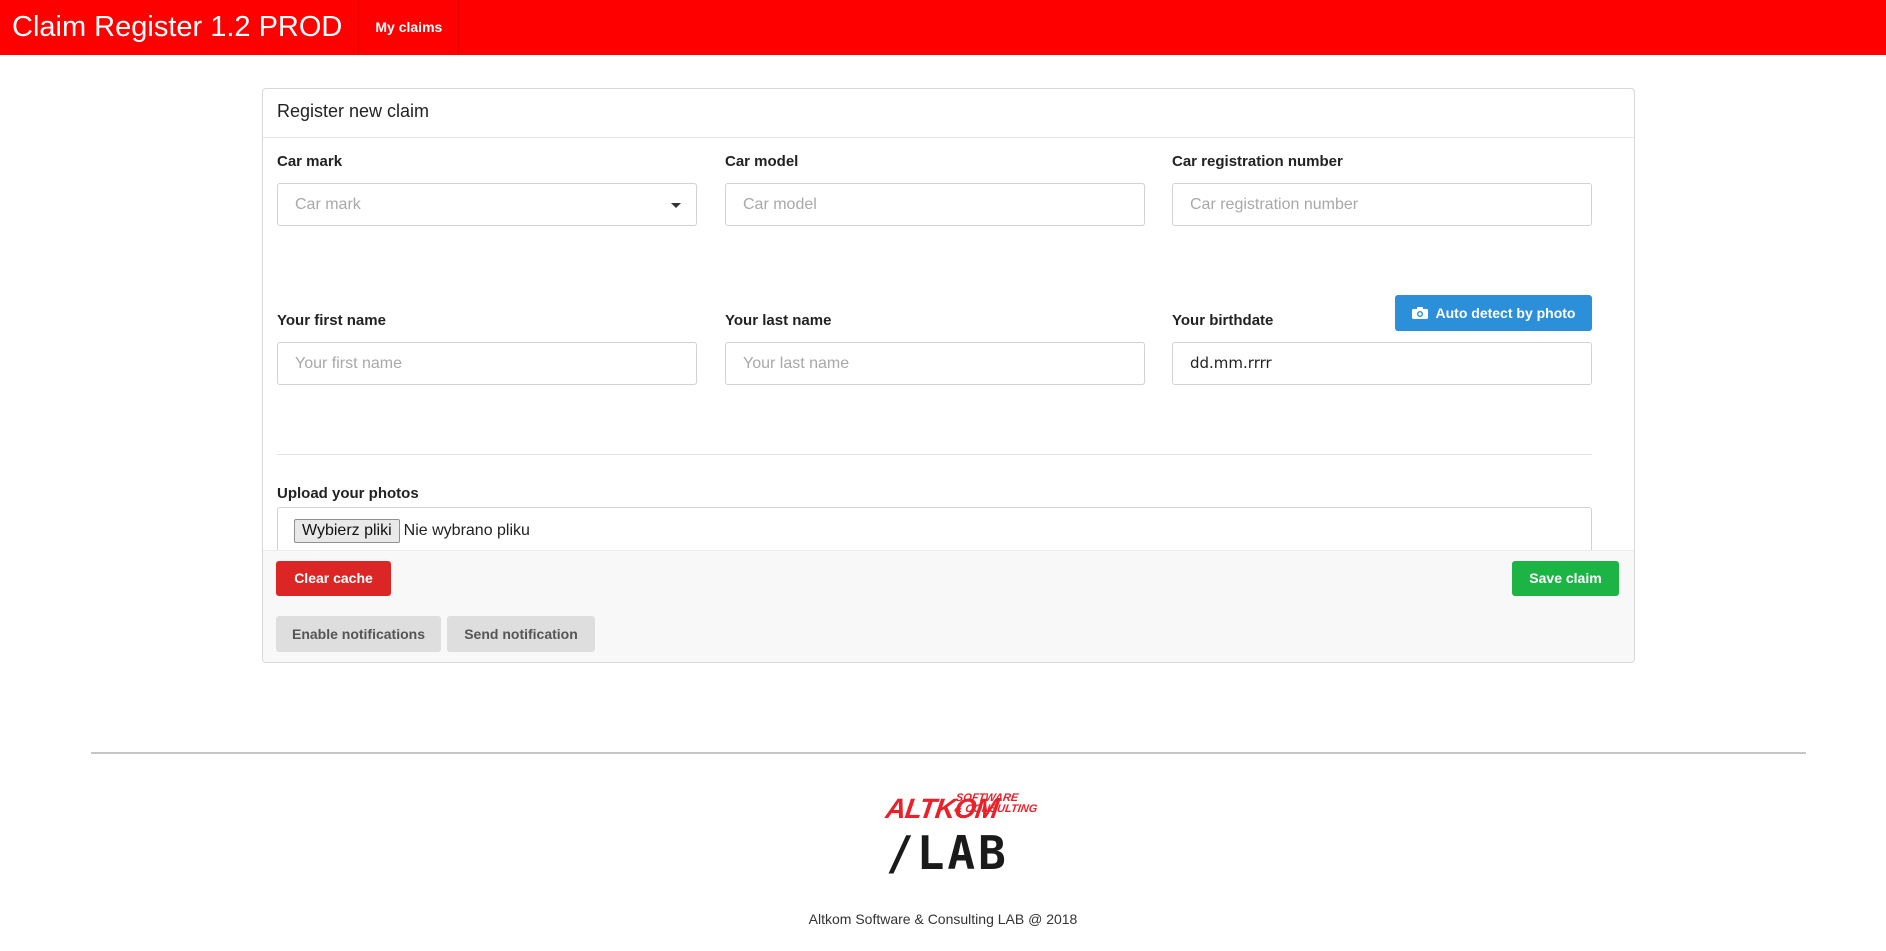 The image size is (1886, 951). I want to click on form-divider, so click(934, 454).